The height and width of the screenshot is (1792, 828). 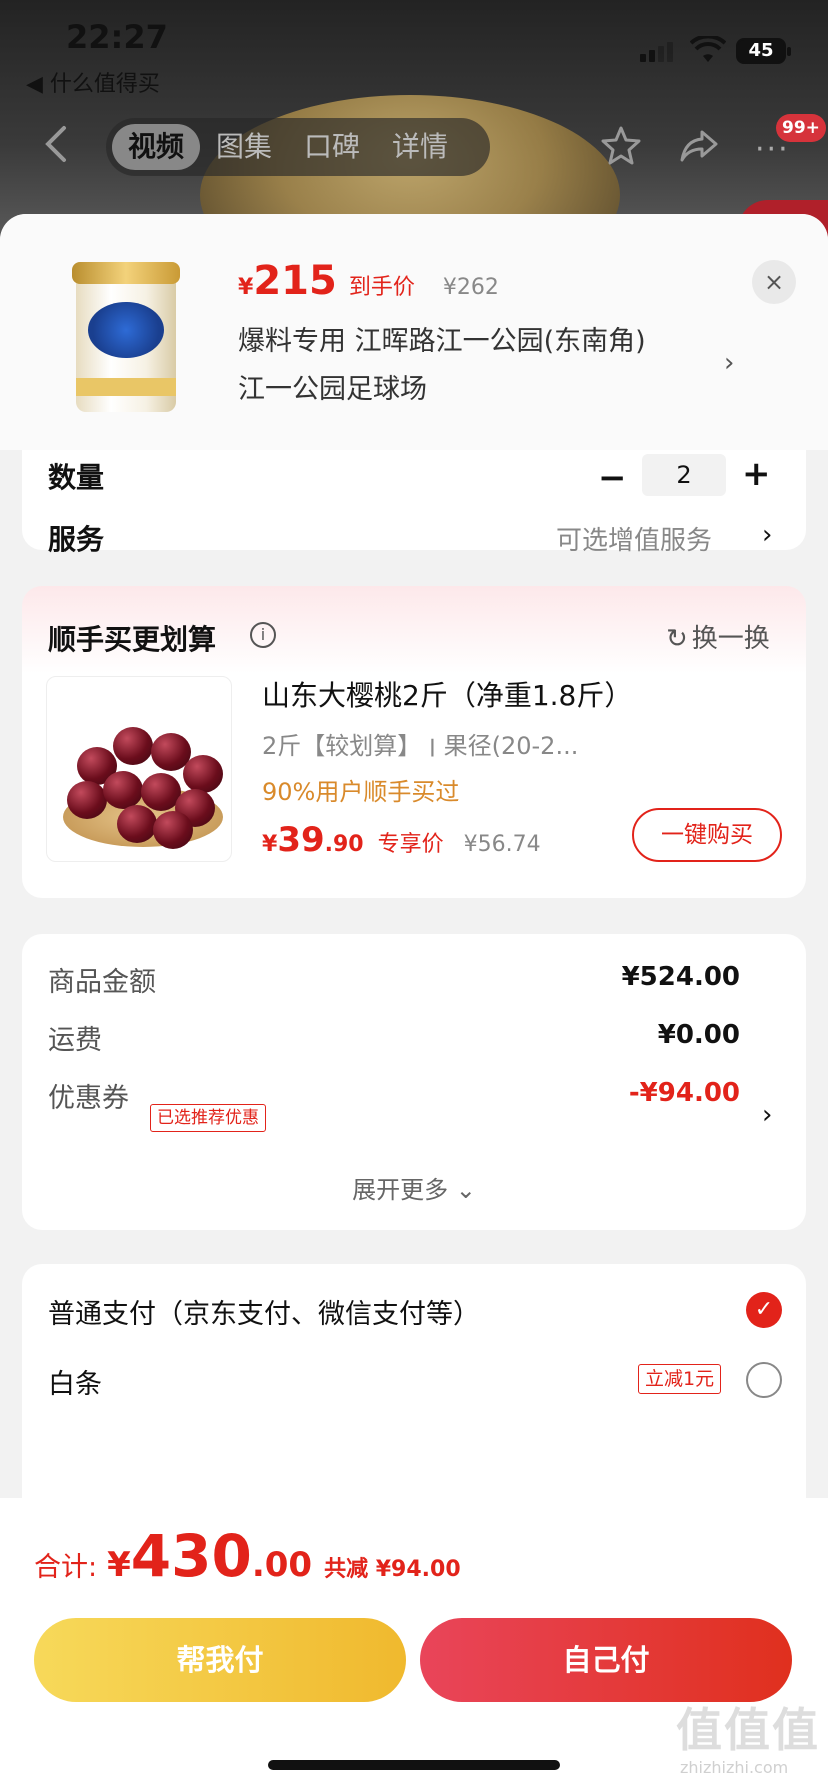 I want to click on status-time: 22:27, so click(x=117, y=37).